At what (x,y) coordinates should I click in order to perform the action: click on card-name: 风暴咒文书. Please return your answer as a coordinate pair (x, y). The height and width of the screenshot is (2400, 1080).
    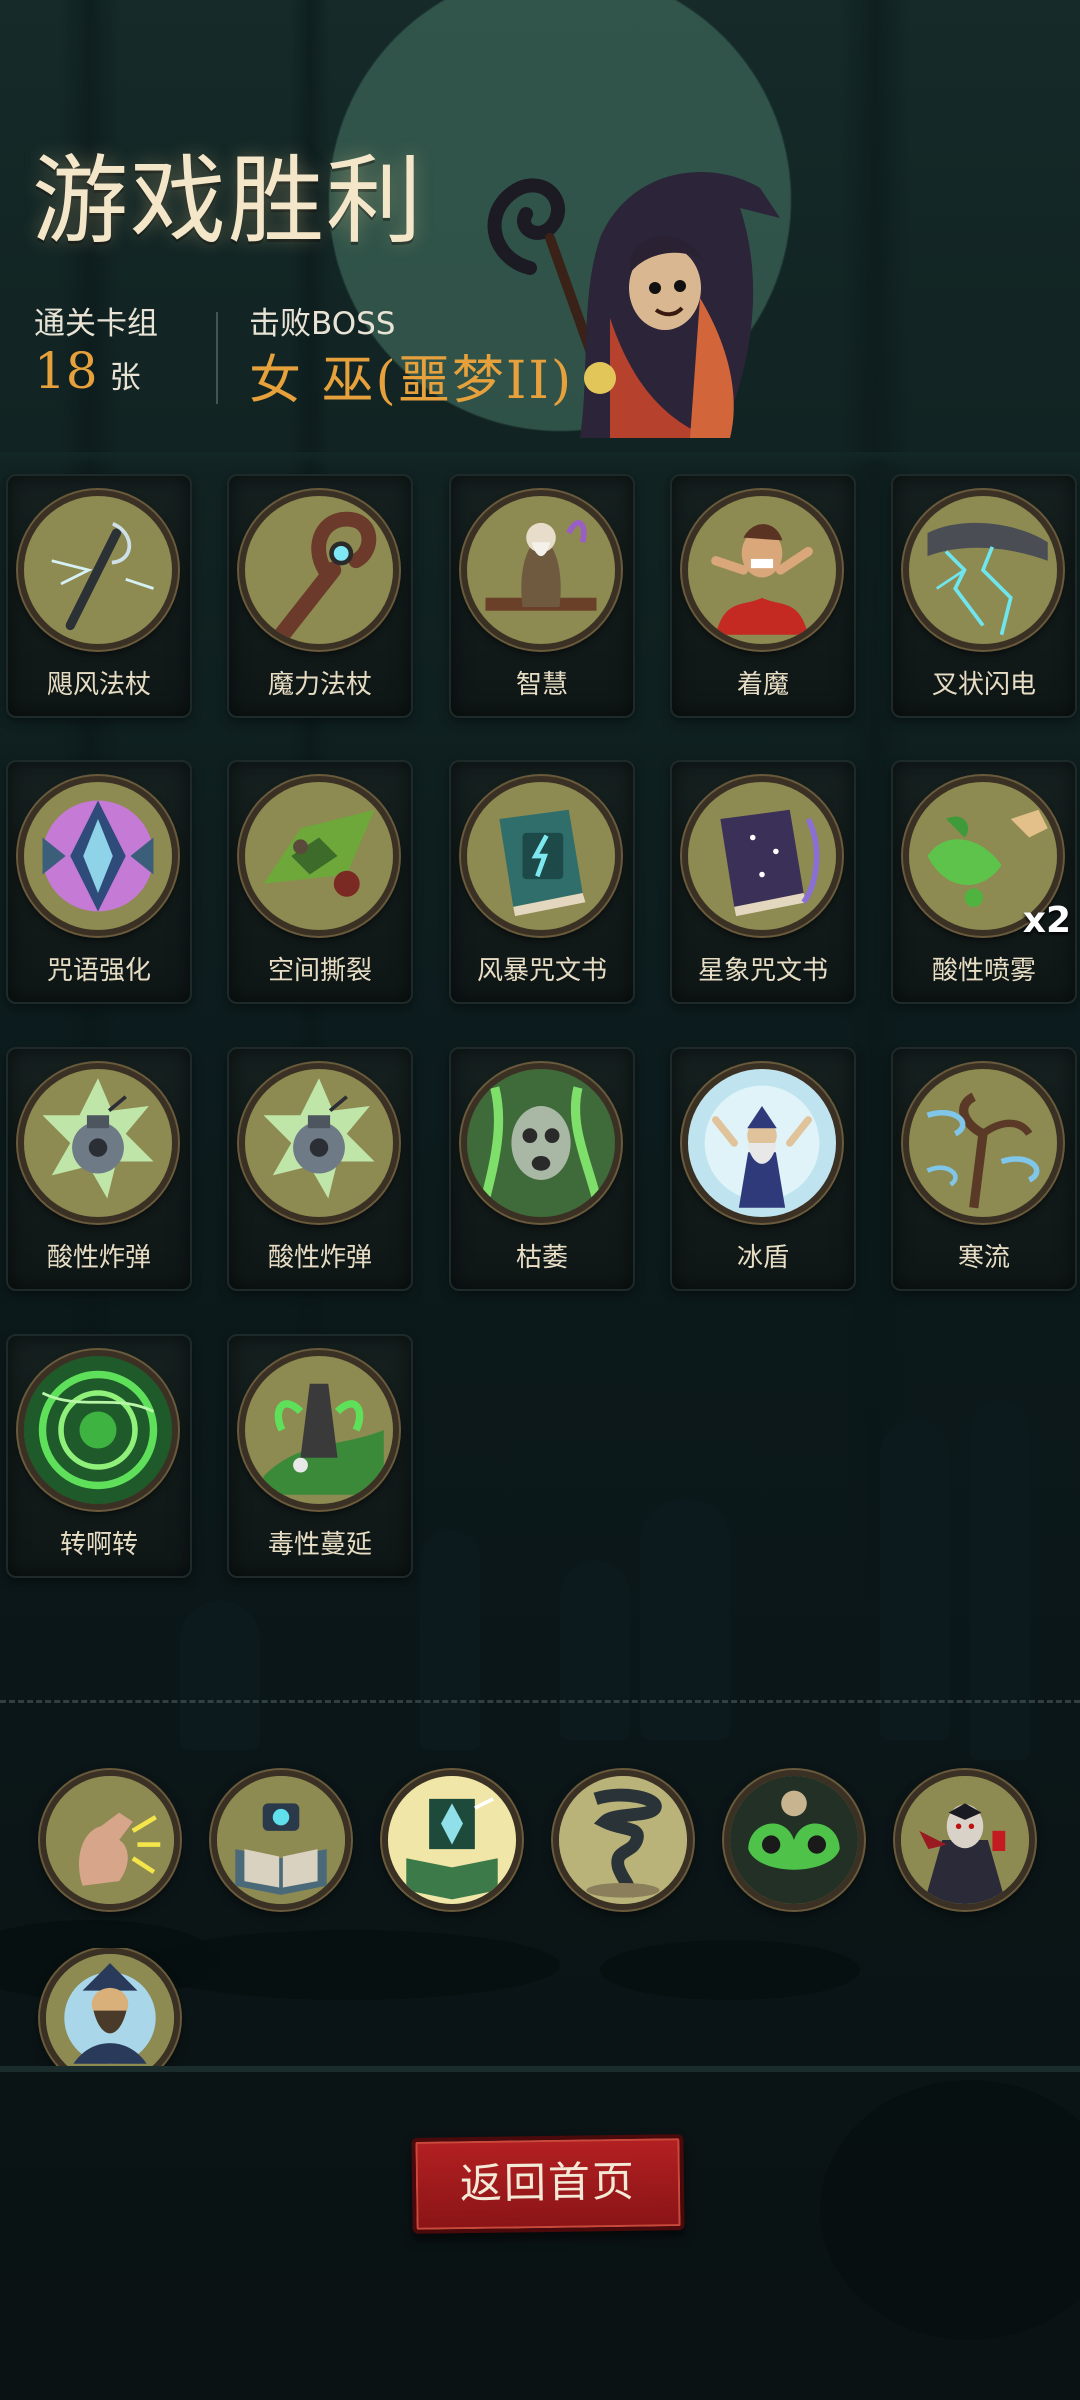
    Looking at the image, I should click on (541, 971).